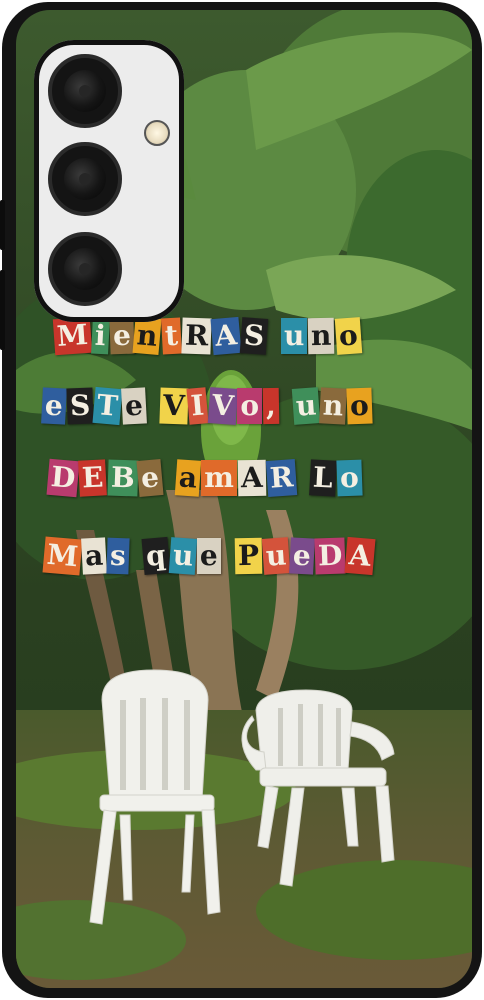  Describe the element at coordinates (198, 406) in the screenshot. I see `letter-tile: I` at that location.